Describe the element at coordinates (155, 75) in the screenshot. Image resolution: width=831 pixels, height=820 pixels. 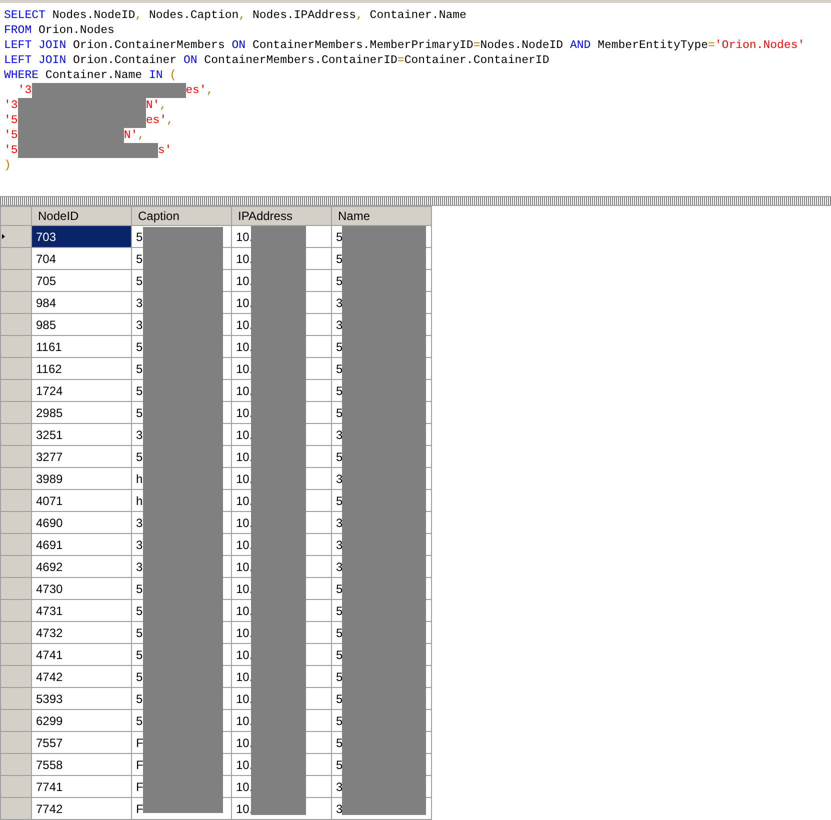
I see `code-token: IN` at that location.